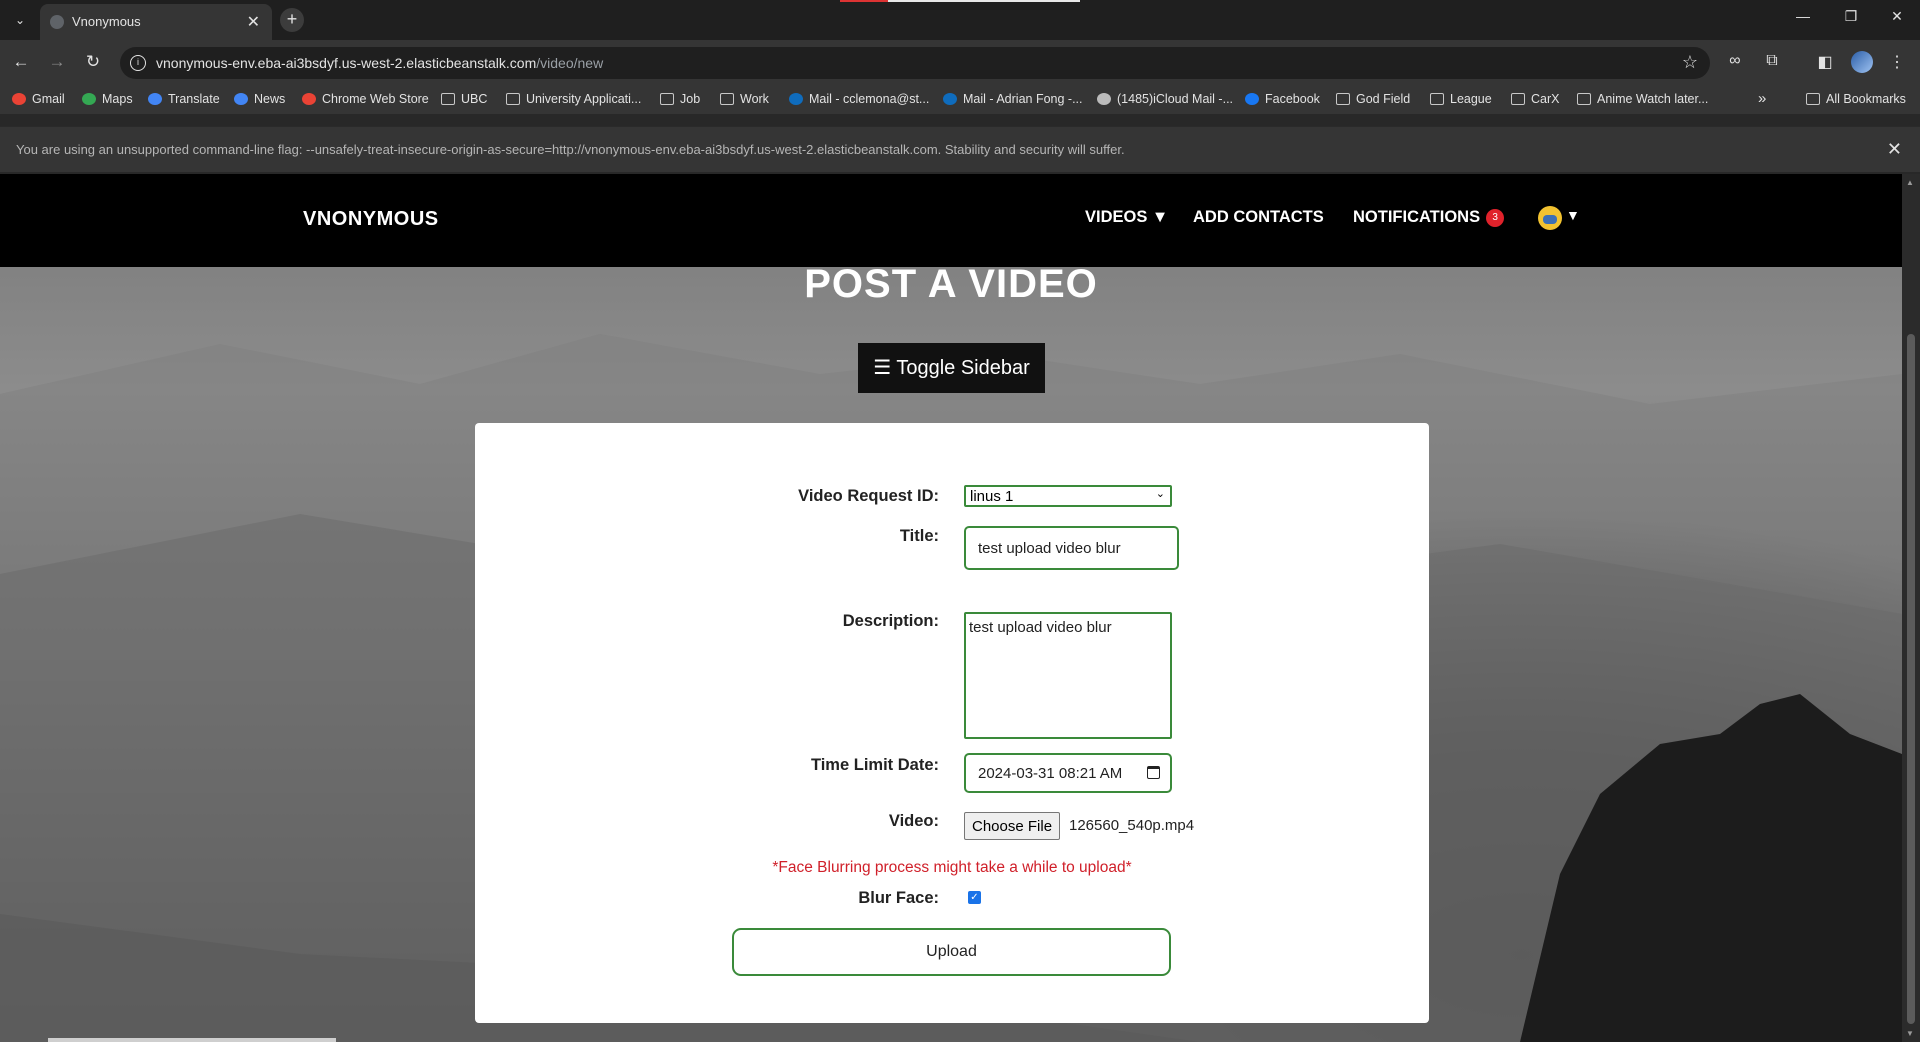  What do you see at coordinates (1825, 62) in the screenshot?
I see `side-panel-icon: ◧` at bounding box center [1825, 62].